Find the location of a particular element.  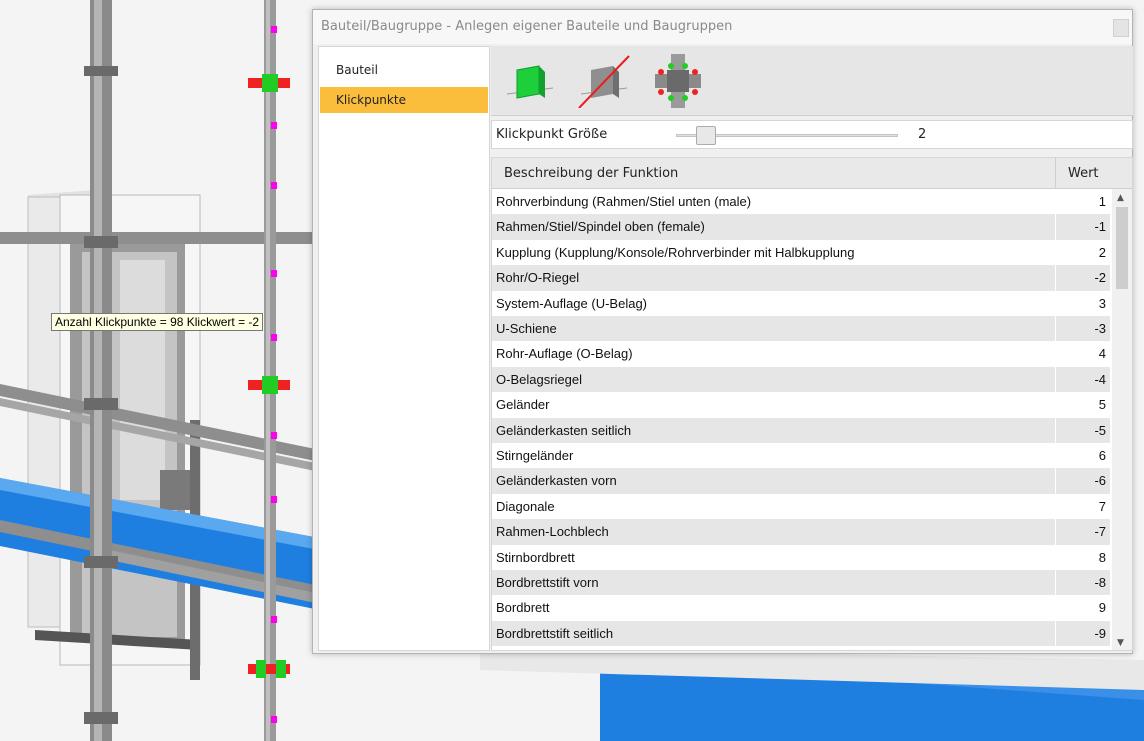

clickpoints-pipe-icon is located at coordinates (678, 81).